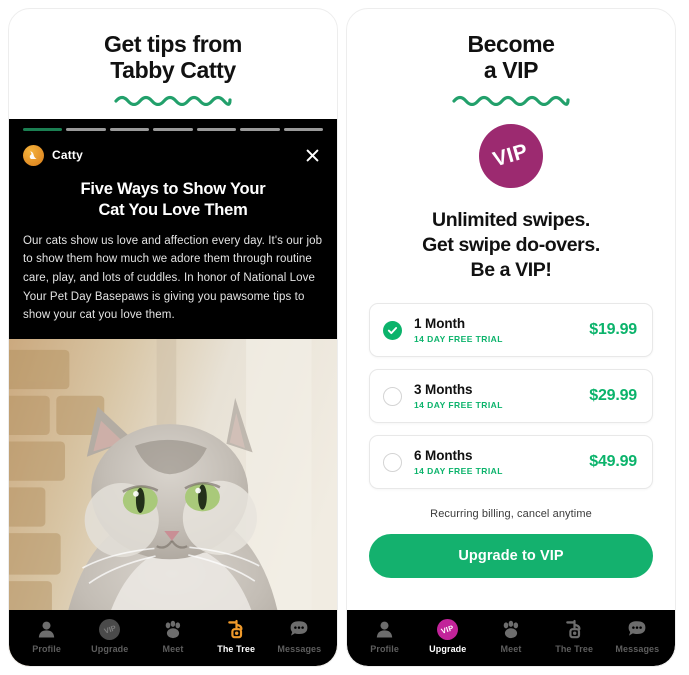 This screenshot has height=675, width=689. What do you see at coordinates (173, 70) in the screenshot?
I see `page-title-line2: Tabby Catty` at bounding box center [173, 70].